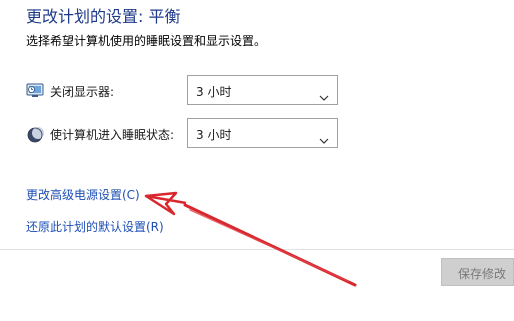  What do you see at coordinates (35, 134) in the screenshot?
I see `moon-icon` at bounding box center [35, 134].